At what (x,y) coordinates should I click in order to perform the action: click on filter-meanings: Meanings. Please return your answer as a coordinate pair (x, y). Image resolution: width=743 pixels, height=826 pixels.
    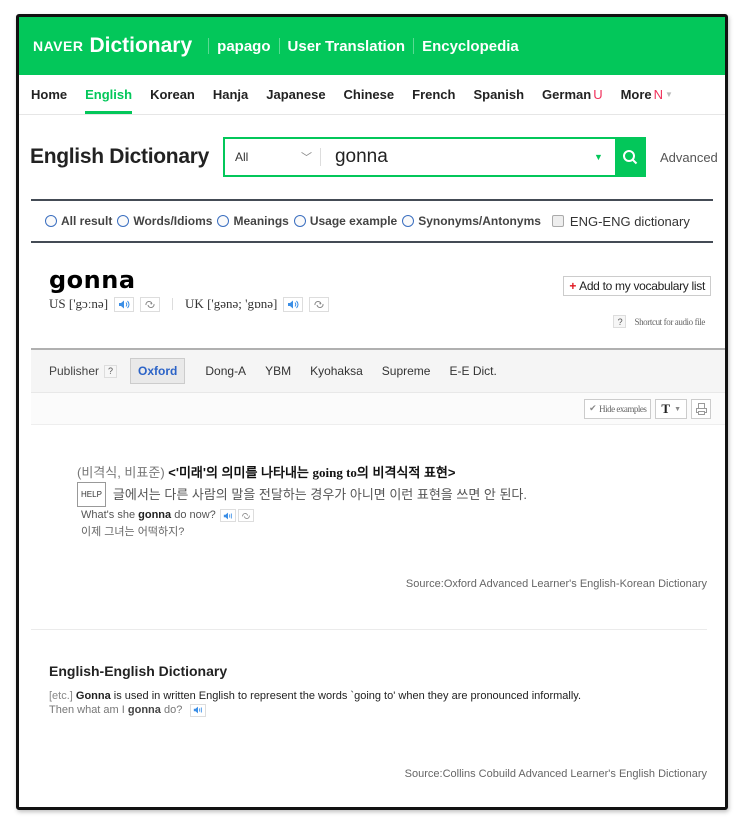
    Looking at the image, I should click on (253, 221).